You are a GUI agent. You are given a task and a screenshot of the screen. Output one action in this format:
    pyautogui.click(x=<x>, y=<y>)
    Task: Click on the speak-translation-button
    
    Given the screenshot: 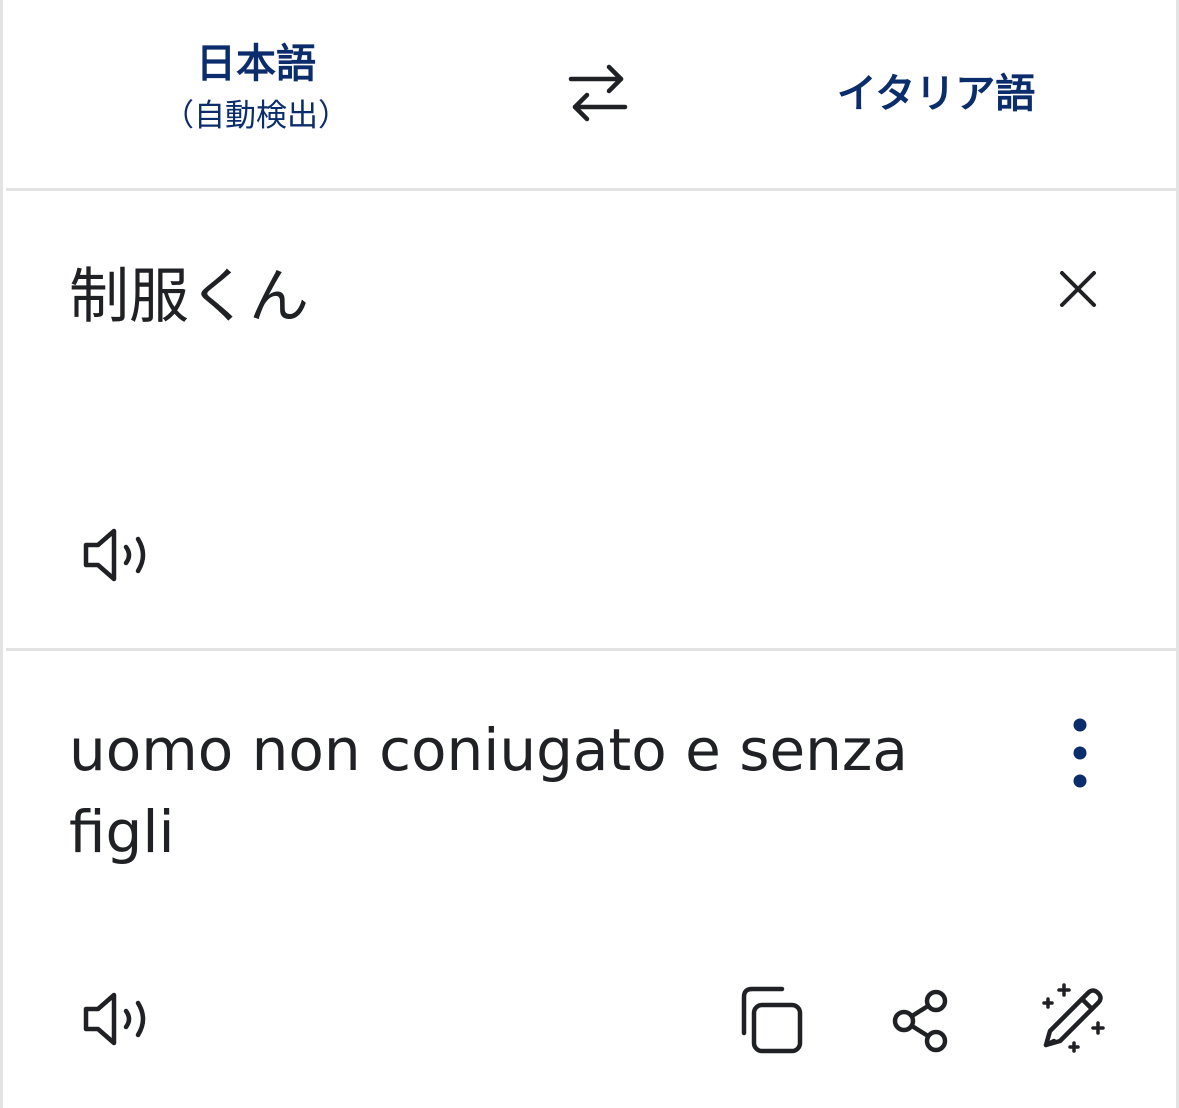 What is the action you would take?
    pyautogui.click(x=118, y=1019)
    